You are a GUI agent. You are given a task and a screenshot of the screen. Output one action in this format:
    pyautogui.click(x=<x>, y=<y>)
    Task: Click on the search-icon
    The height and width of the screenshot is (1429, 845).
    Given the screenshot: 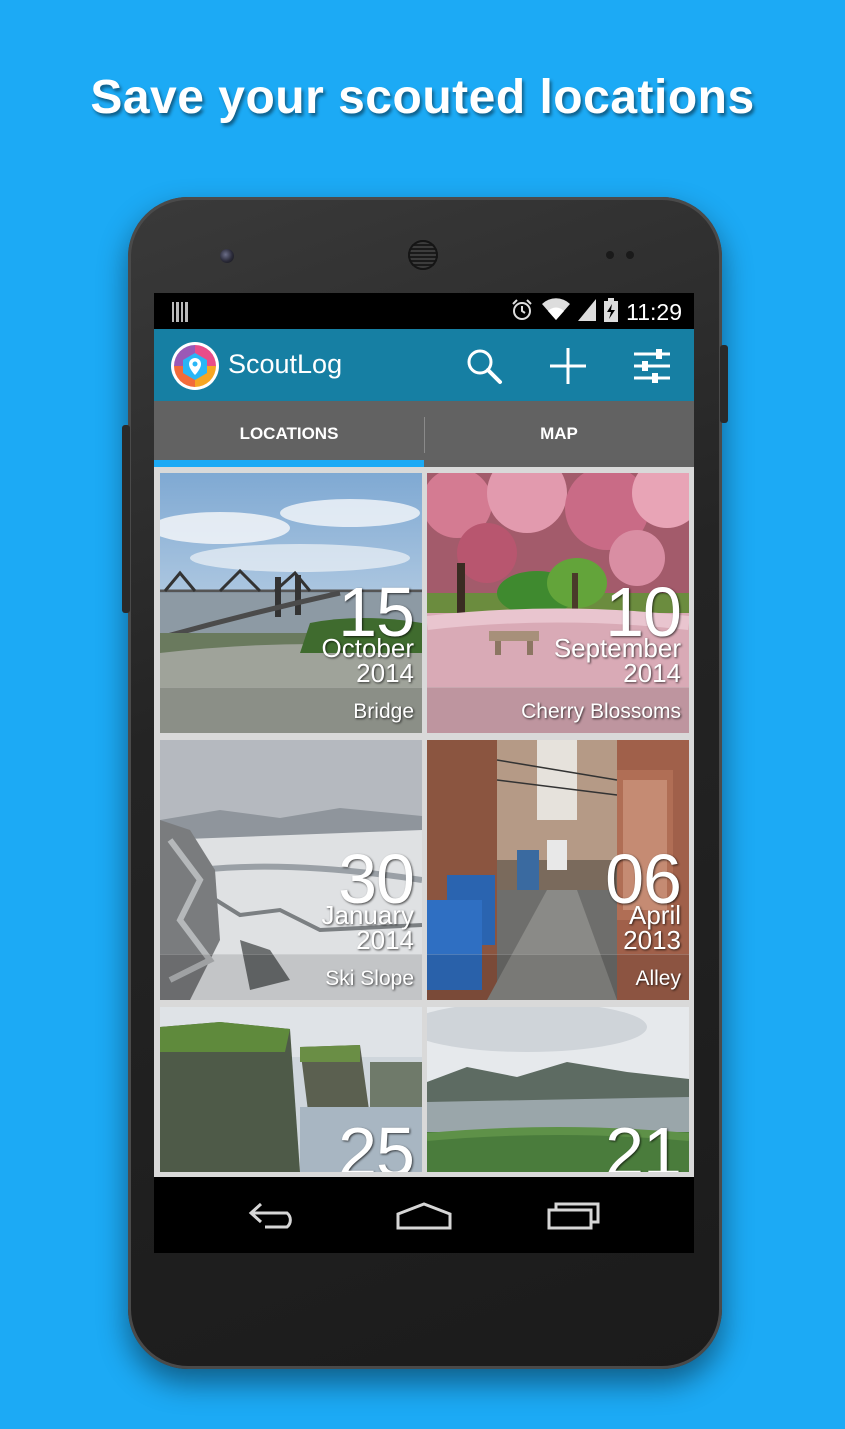 What is the action you would take?
    pyautogui.click(x=484, y=366)
    